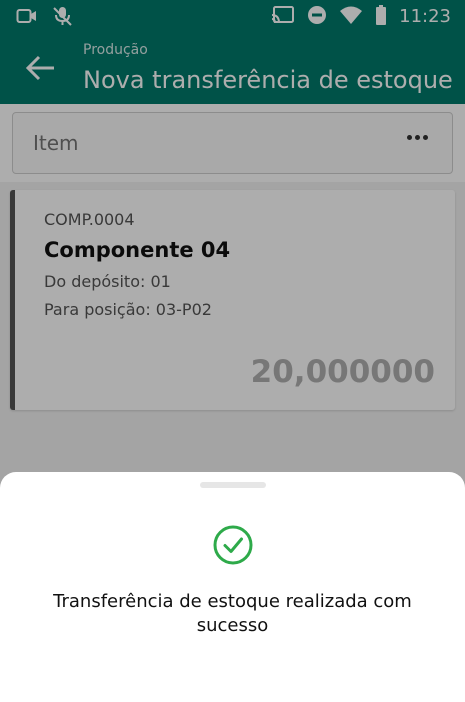 The width and height of the screenshot is (465, 702). What do you see at coordinates (233, 545) in the screenshot?
I see `check-circle-icon` at bounding box center [233, 545].